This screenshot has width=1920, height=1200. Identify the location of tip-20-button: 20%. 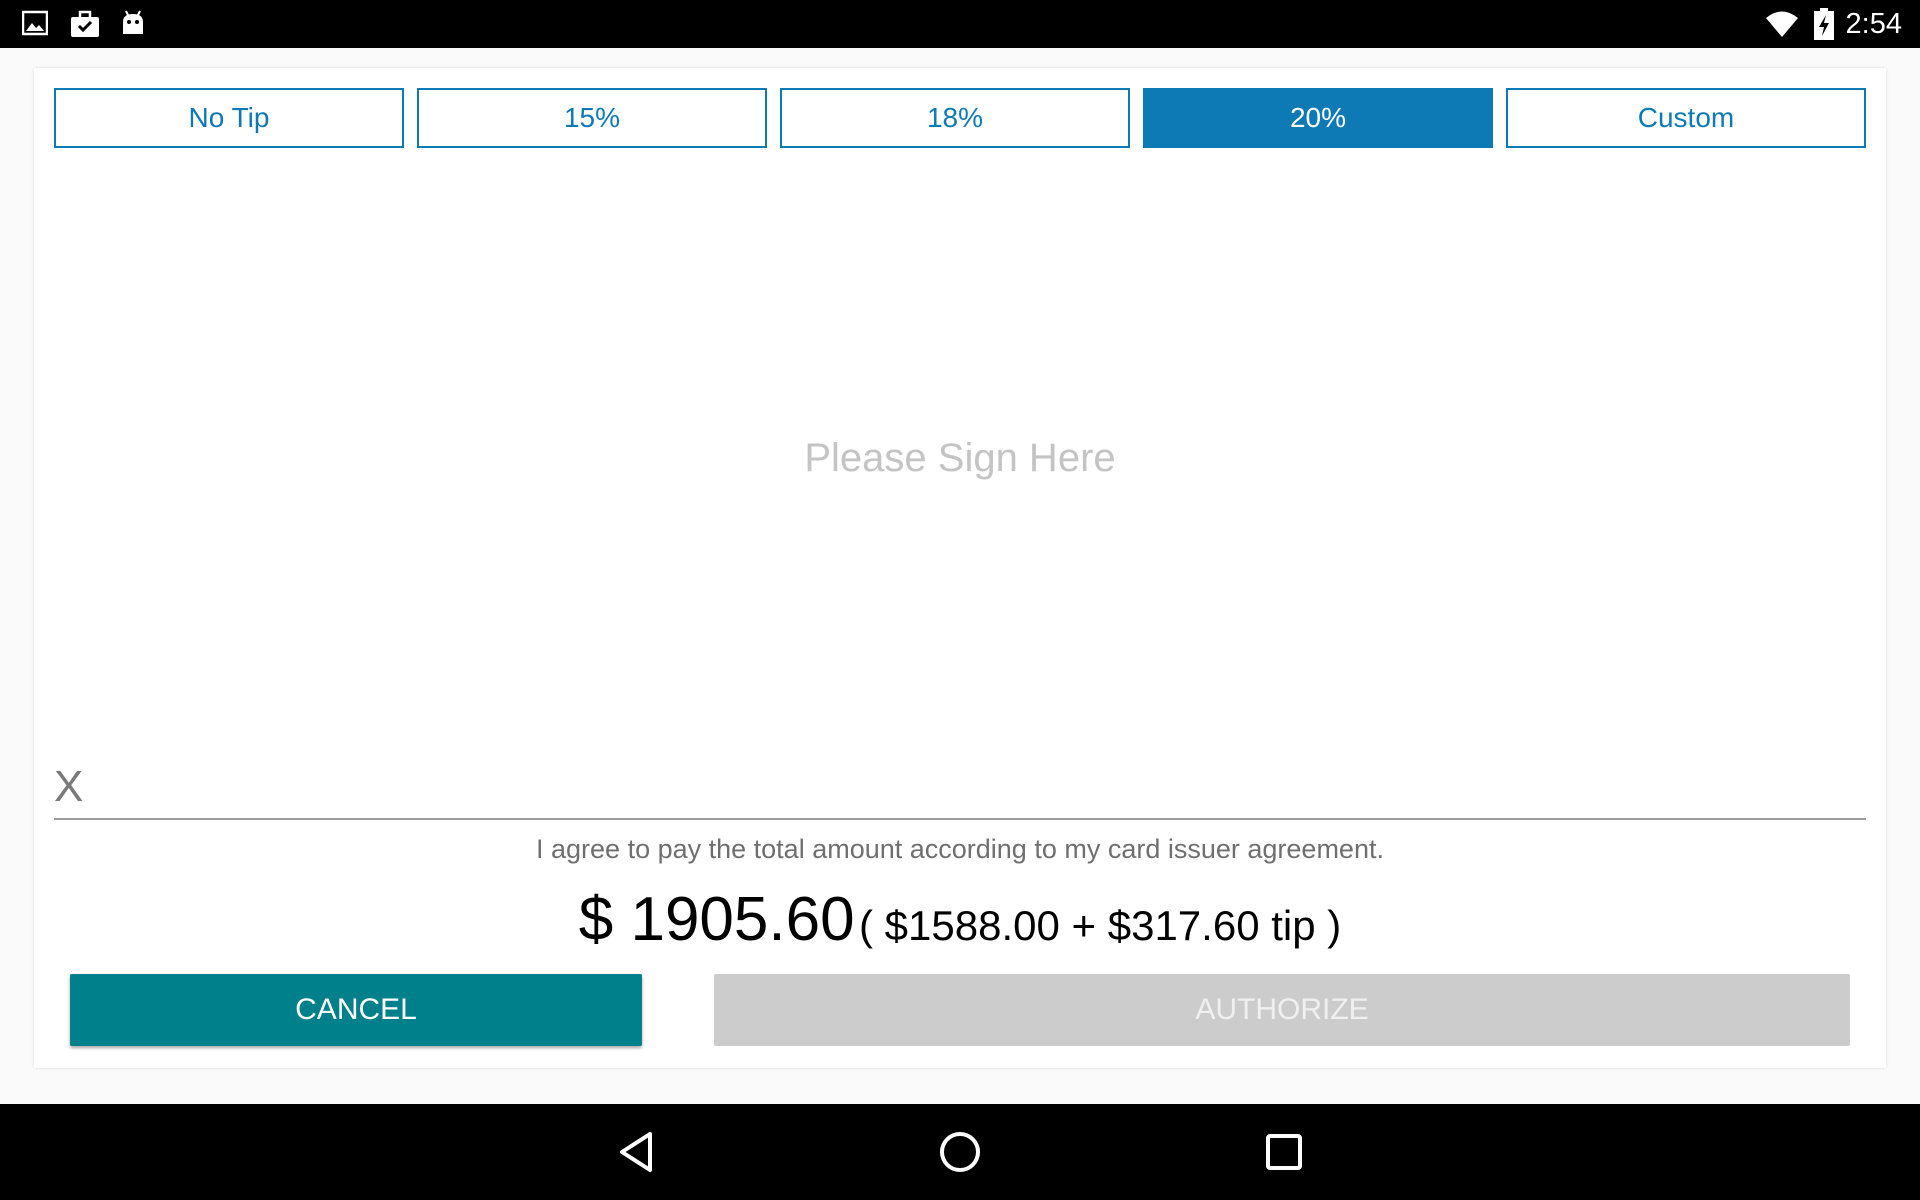
(1318, 118).